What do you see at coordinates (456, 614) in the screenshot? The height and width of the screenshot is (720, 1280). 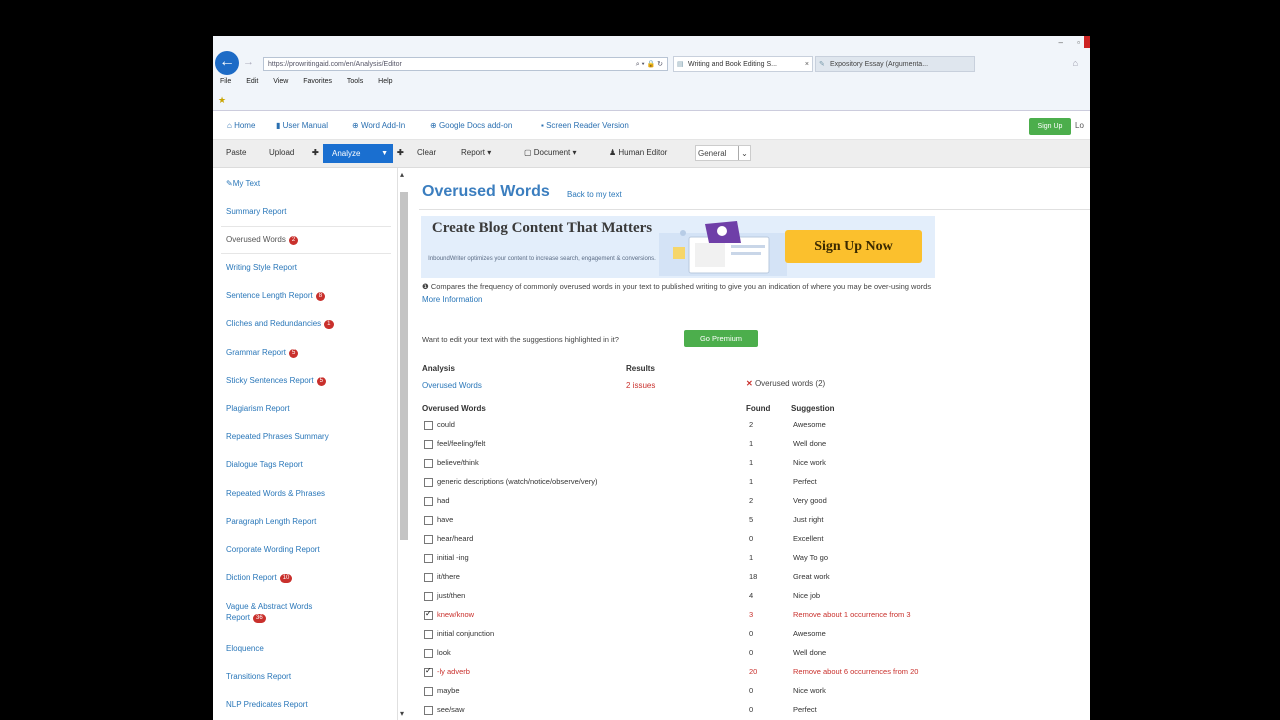 I see `word-cell: knew/know` at bounding box center [456, 614].